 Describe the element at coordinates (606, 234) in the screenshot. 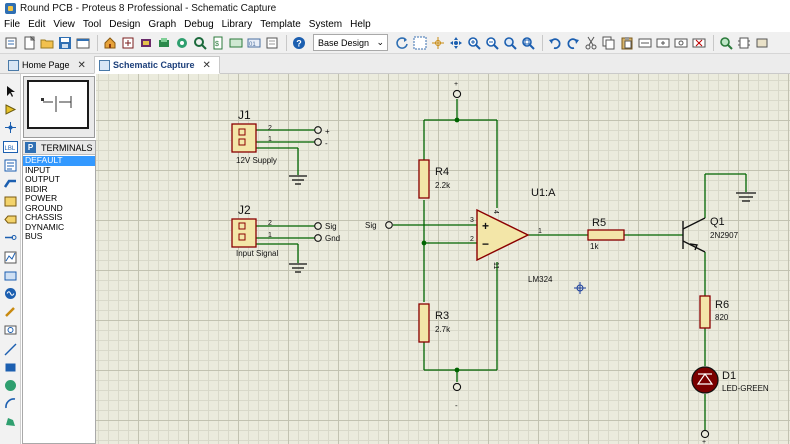

I see `resistor-r5: R5 1k` at that location.